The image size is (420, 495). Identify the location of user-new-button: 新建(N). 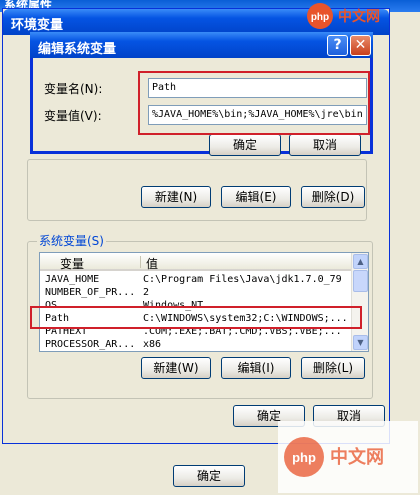
(176, 197).